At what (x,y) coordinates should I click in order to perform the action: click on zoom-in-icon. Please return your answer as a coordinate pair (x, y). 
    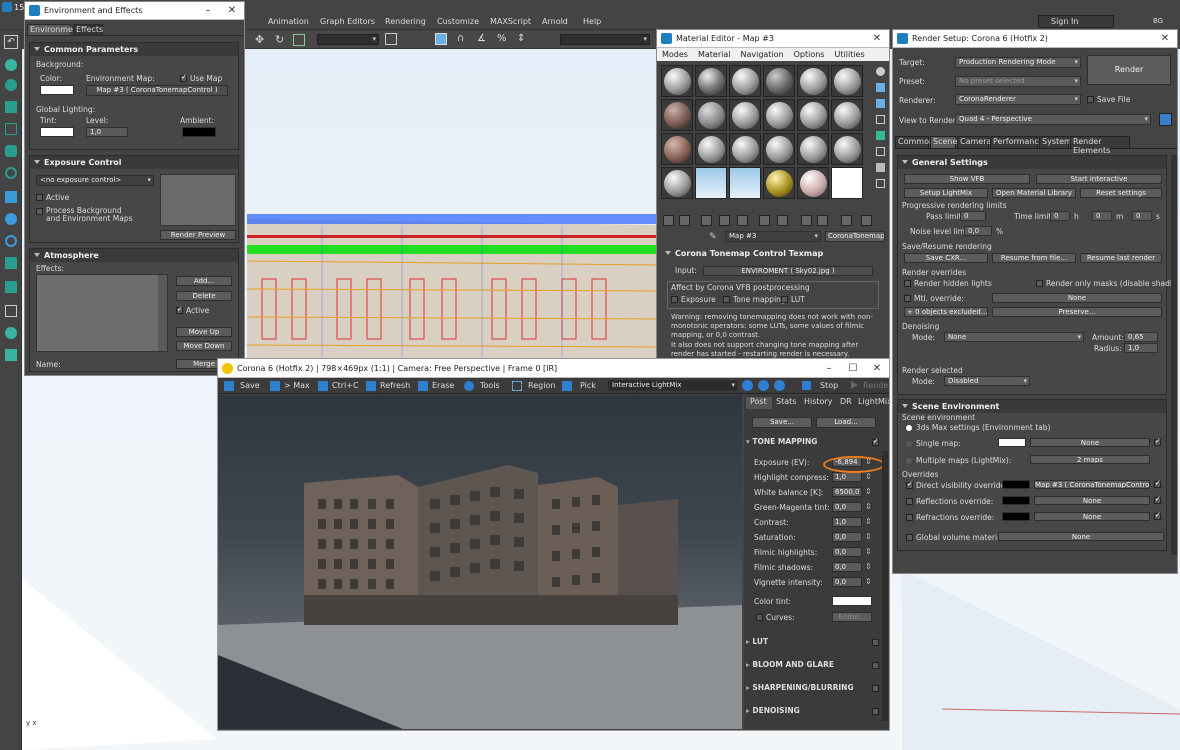
    Looking at the image, I should click on (747, 385).